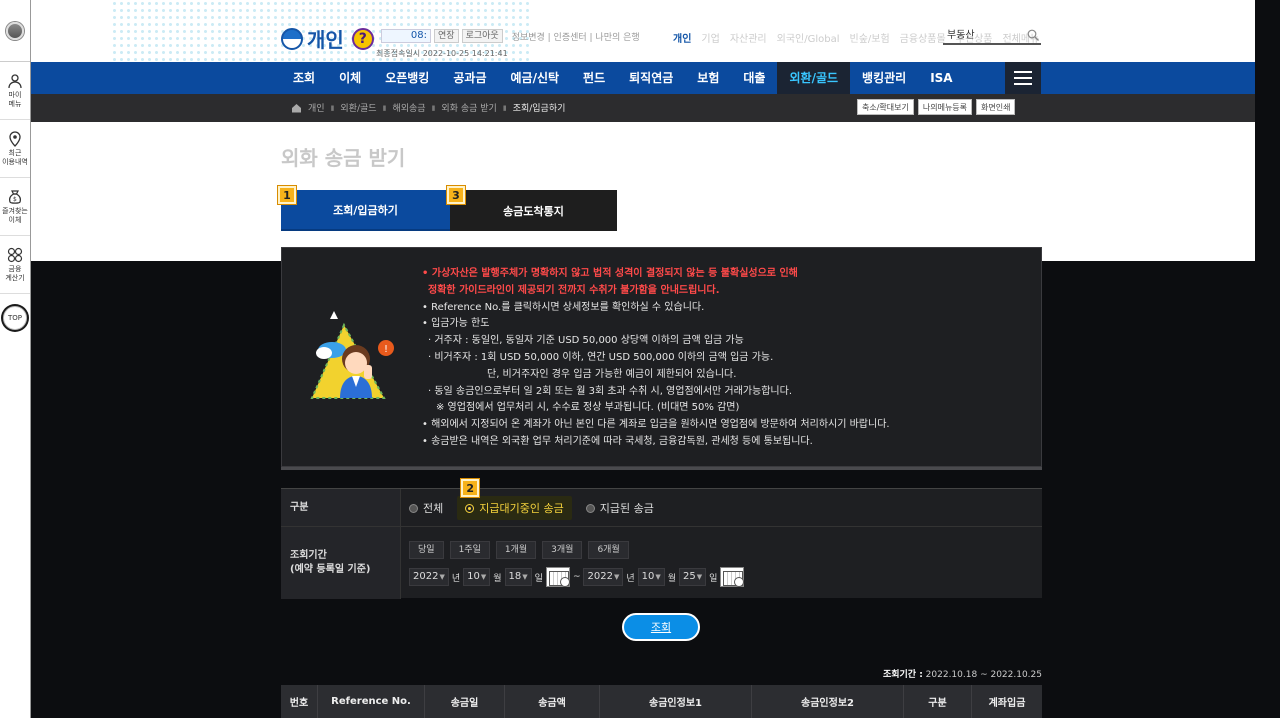 This screenshot has height=718, width=1280. Describe the element at coordinates (516, 550) in the screenshot. I see `period-1month-button: 1개월` at that location.